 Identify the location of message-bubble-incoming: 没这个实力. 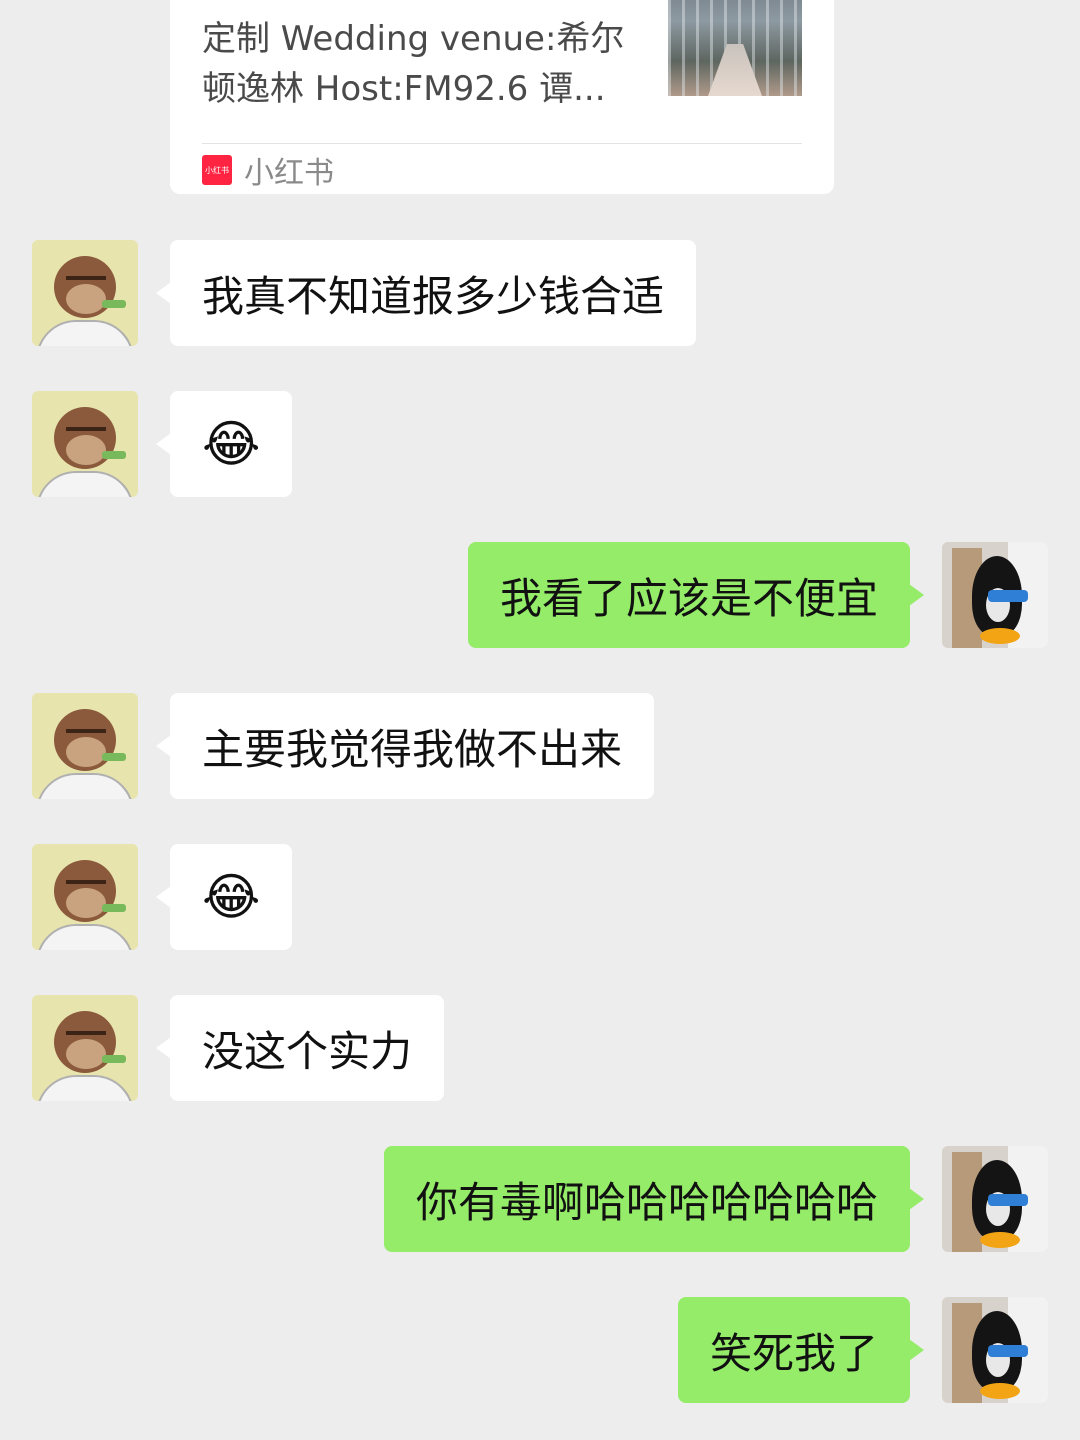
(300, 1048).